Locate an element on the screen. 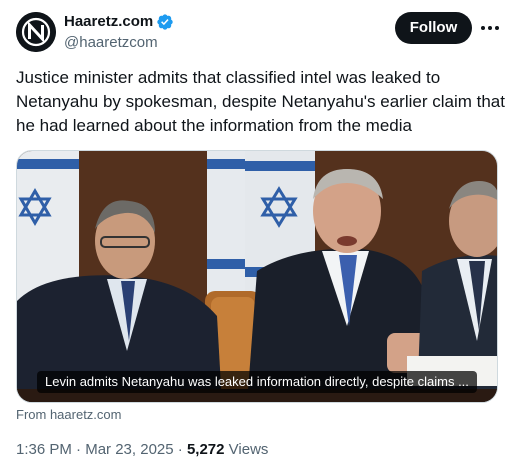  haaretz-logo-icon is located at coordinates (36, 32).